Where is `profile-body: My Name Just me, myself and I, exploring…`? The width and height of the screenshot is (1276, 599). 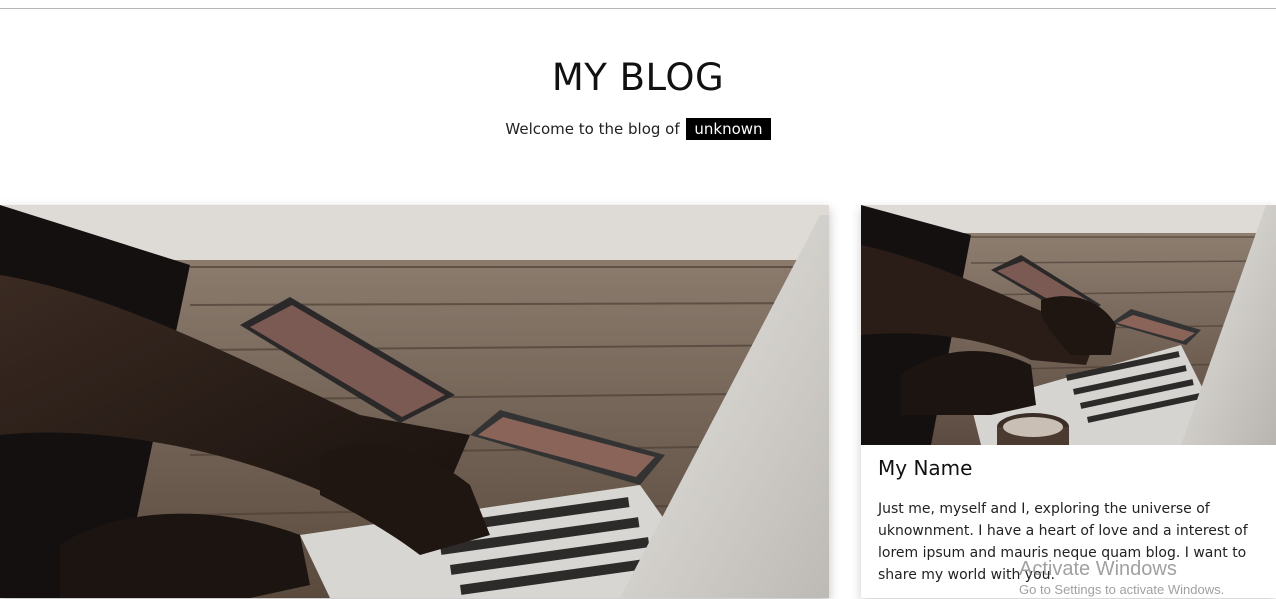
profile-body: My Name Just me, myself and I, exploring… is located at coordinates (1068, 521).